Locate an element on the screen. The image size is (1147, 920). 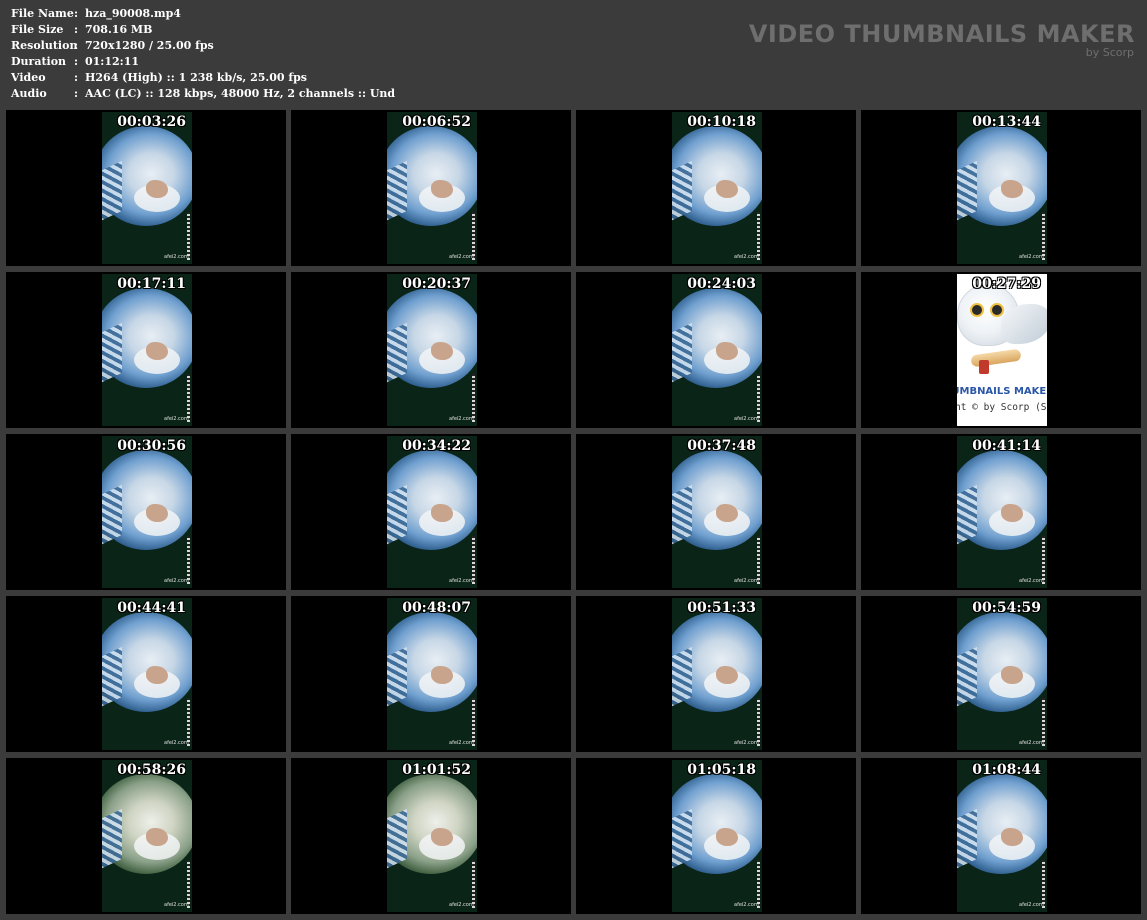
placeholder-title: HUMBNAILS MAKER 8 is located at coordinates (1002, 391).